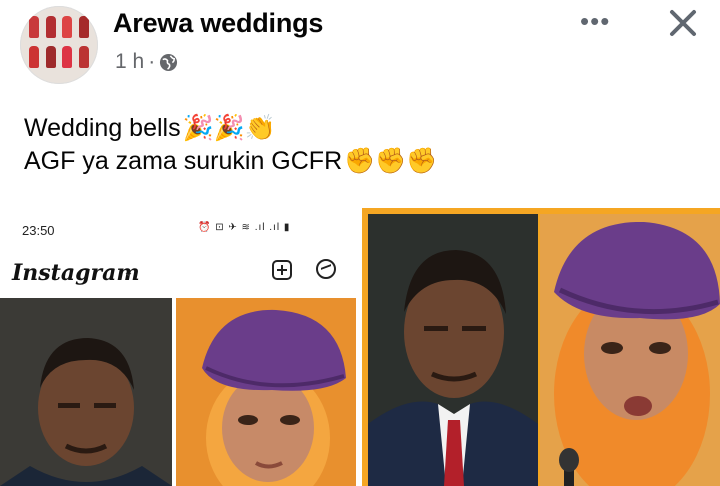  I want to click on woman-photo-large, so click(630, 350).